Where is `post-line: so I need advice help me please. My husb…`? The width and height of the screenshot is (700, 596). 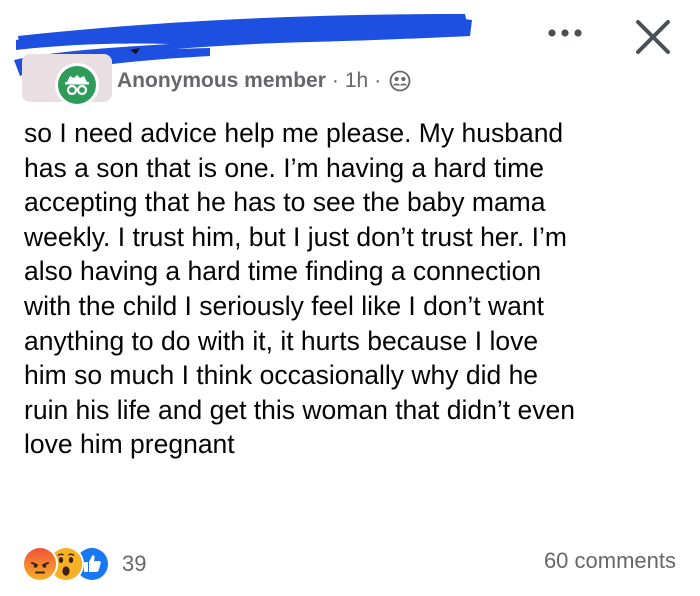
post-line: so I need advice help me please. My husb… is located at coordinates (294, 133).